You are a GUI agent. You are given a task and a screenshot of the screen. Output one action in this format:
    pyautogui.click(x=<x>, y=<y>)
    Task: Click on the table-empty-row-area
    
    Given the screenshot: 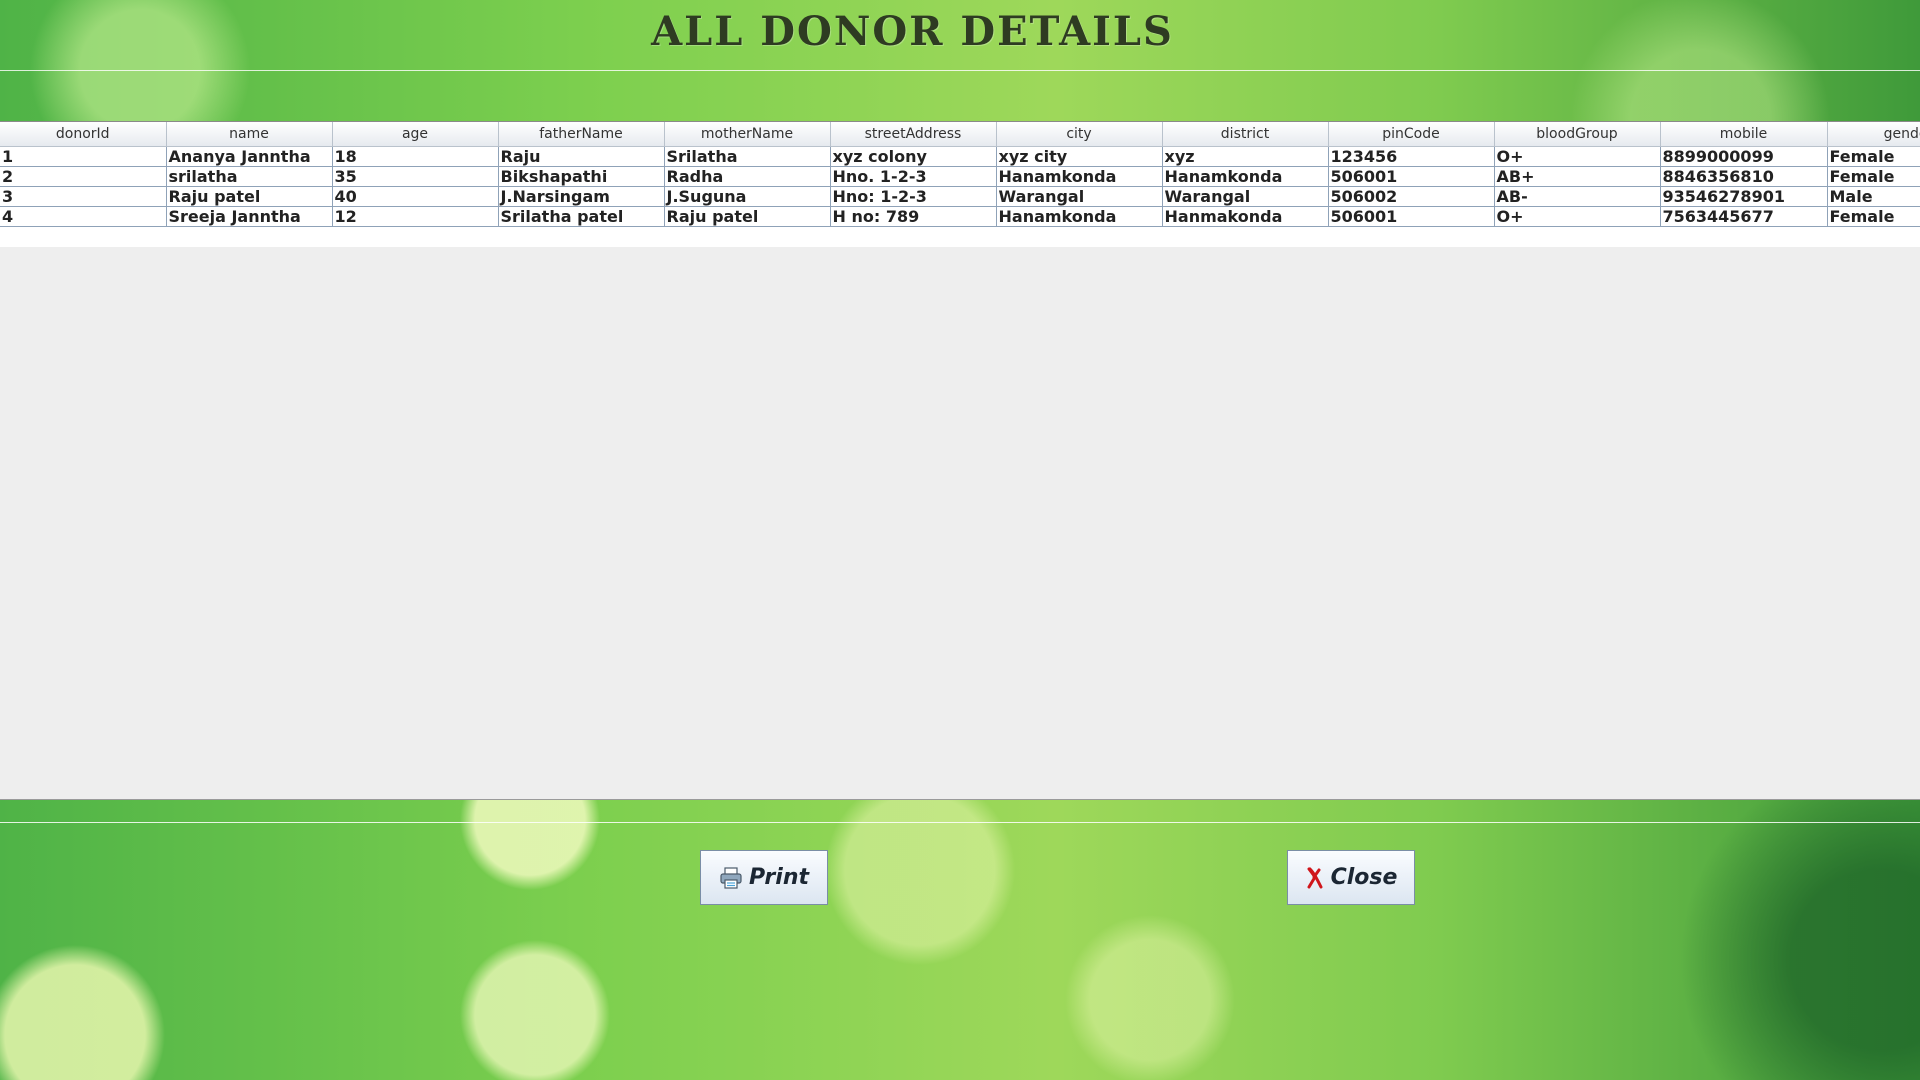 What is the action you would take?
    pyautogui.click(x=960, y=237)
    